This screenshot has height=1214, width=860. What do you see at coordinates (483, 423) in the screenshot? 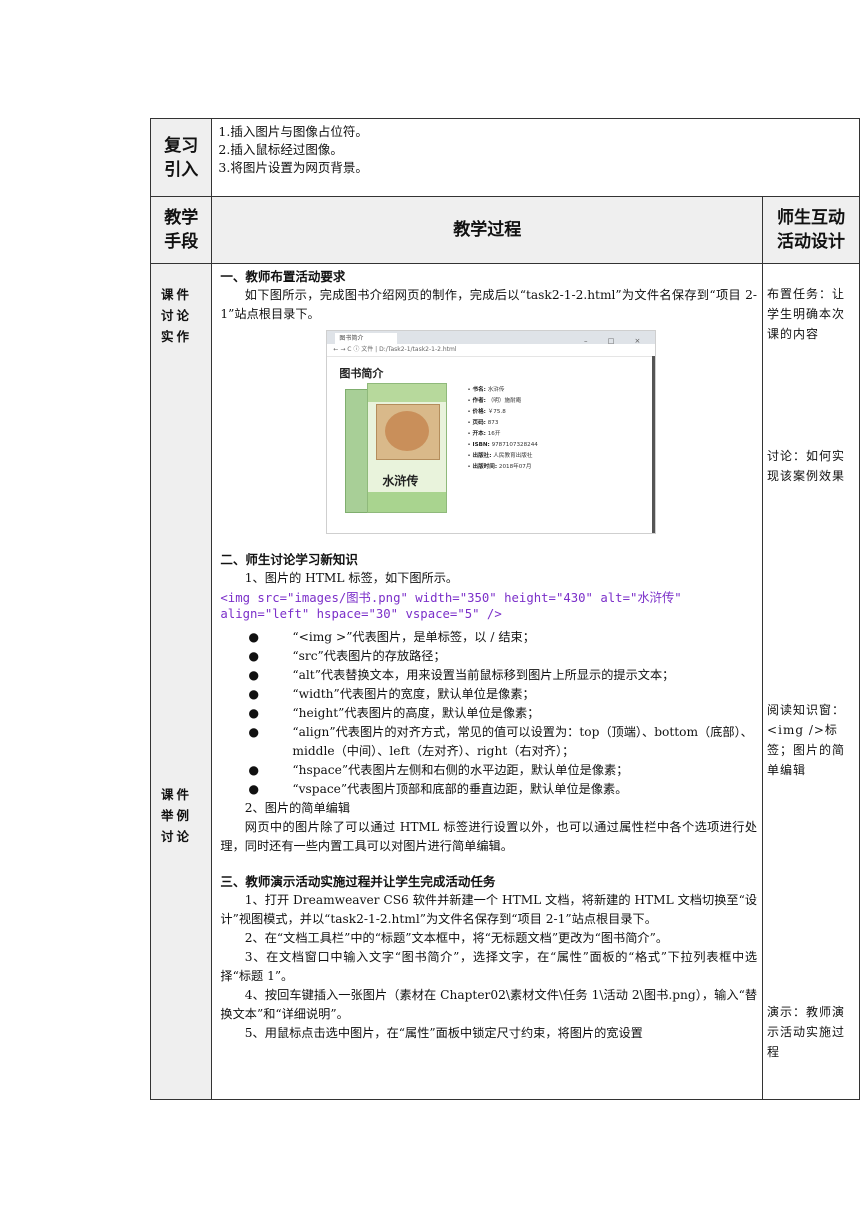
I see `book-info-item: • 页码: 873` at bounding box center [483, 423].